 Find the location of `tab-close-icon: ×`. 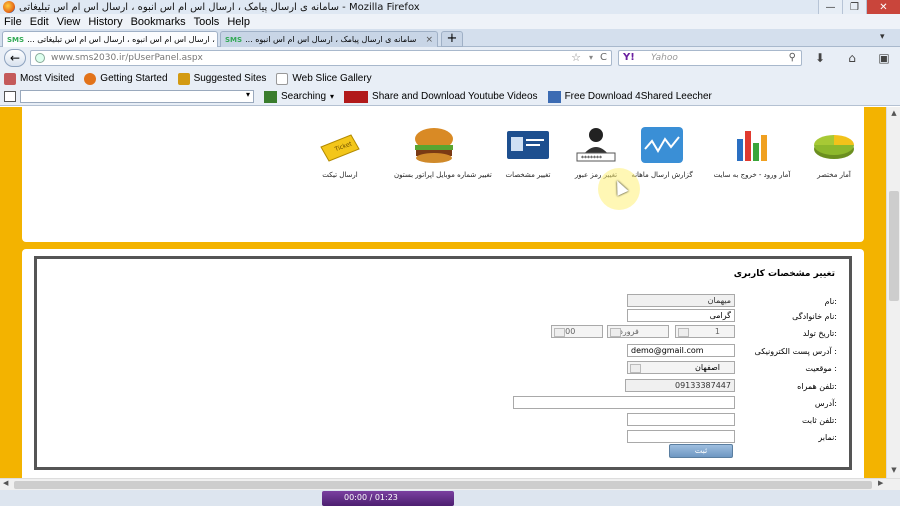

tab-close-icon: × is located at coordinates (429, 40).